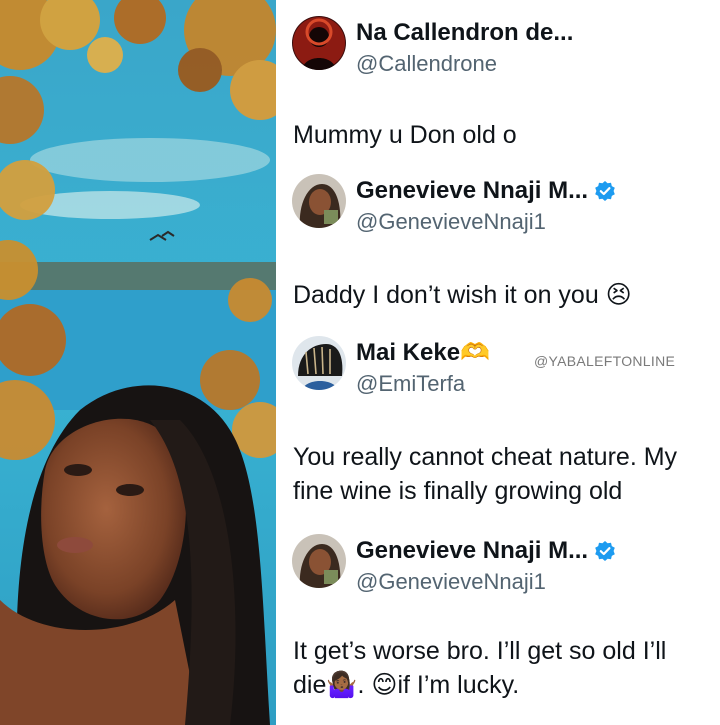 The width and height of the screenshot is (720, 725). I want to click on tweet-header-3: Mai Keke🫶 @EmiTerfa, so click(391, 367).